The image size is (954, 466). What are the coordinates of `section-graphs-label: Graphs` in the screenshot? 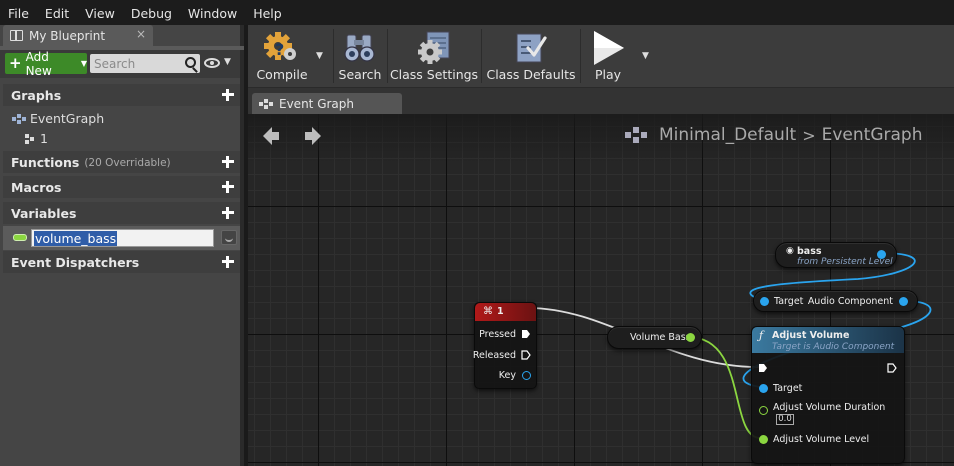 It's located at (36, 95).